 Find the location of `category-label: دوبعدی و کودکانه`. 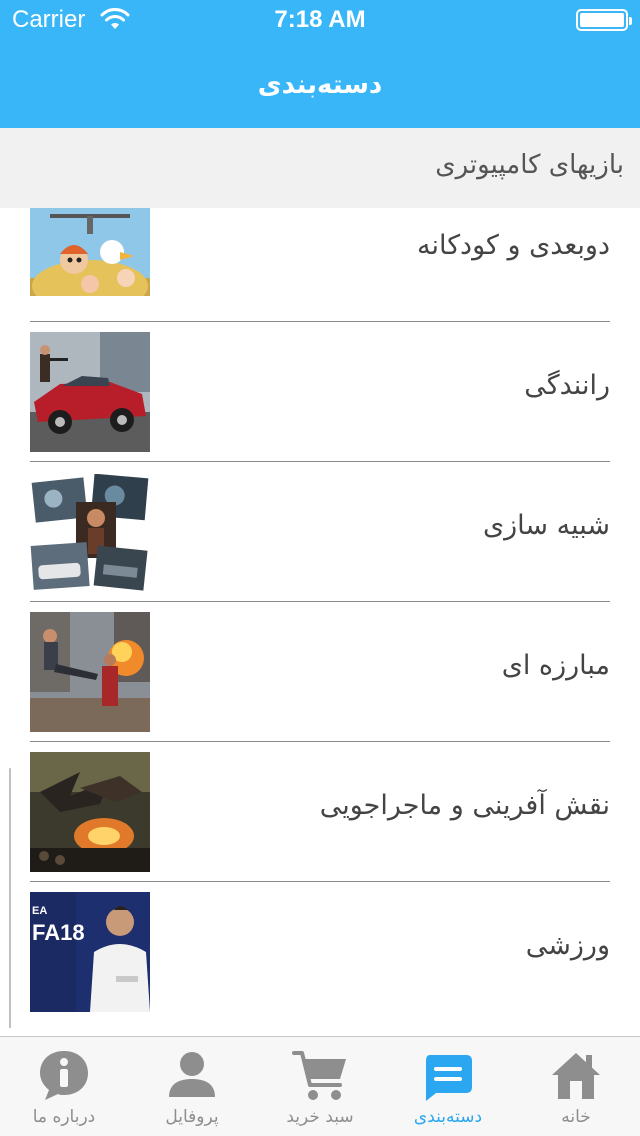

category-label: دوبعدی و کودکانه is located at coordinates (513, 245).